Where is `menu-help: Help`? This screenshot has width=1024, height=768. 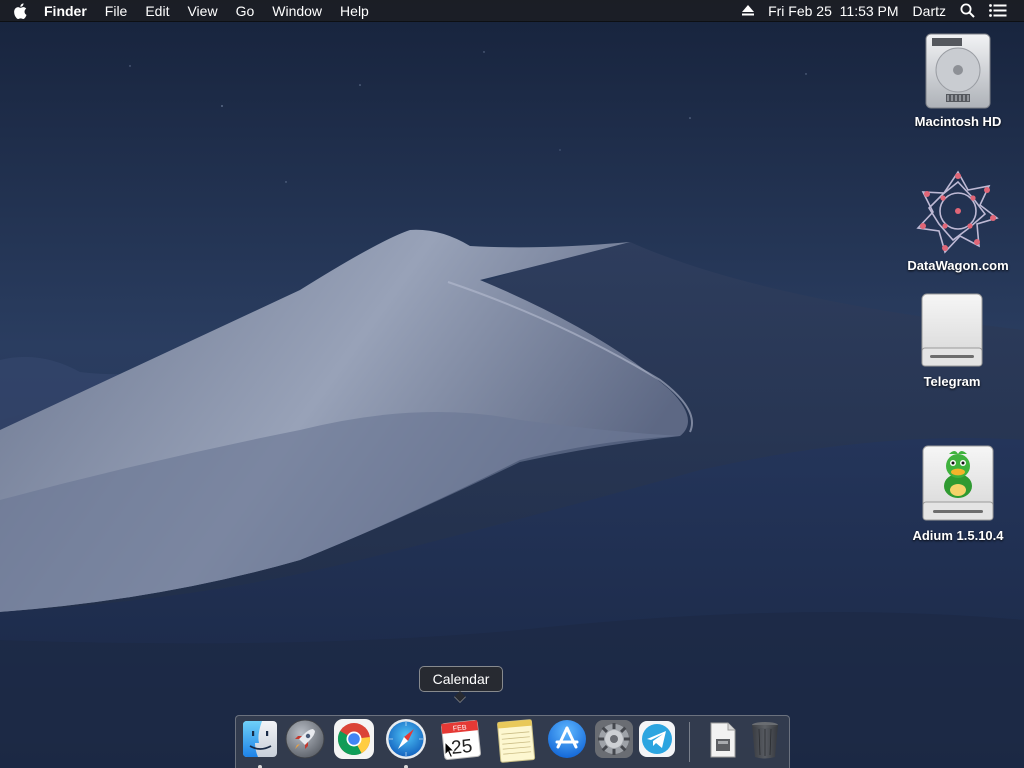 menu-help: Help is located at coordinates (354, 11).